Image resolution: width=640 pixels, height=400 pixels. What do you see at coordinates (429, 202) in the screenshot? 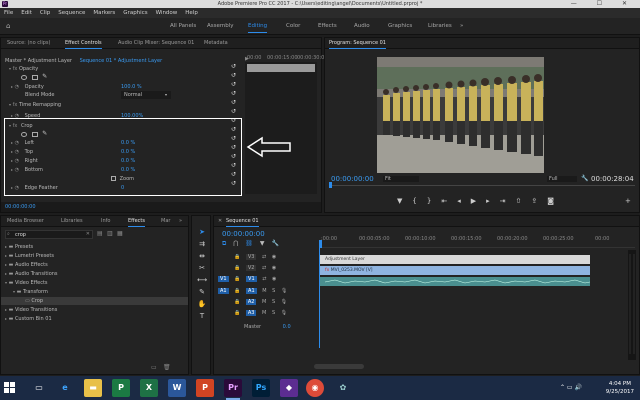
I see `mark-out-icon: }` at bounding box center [429, 202].